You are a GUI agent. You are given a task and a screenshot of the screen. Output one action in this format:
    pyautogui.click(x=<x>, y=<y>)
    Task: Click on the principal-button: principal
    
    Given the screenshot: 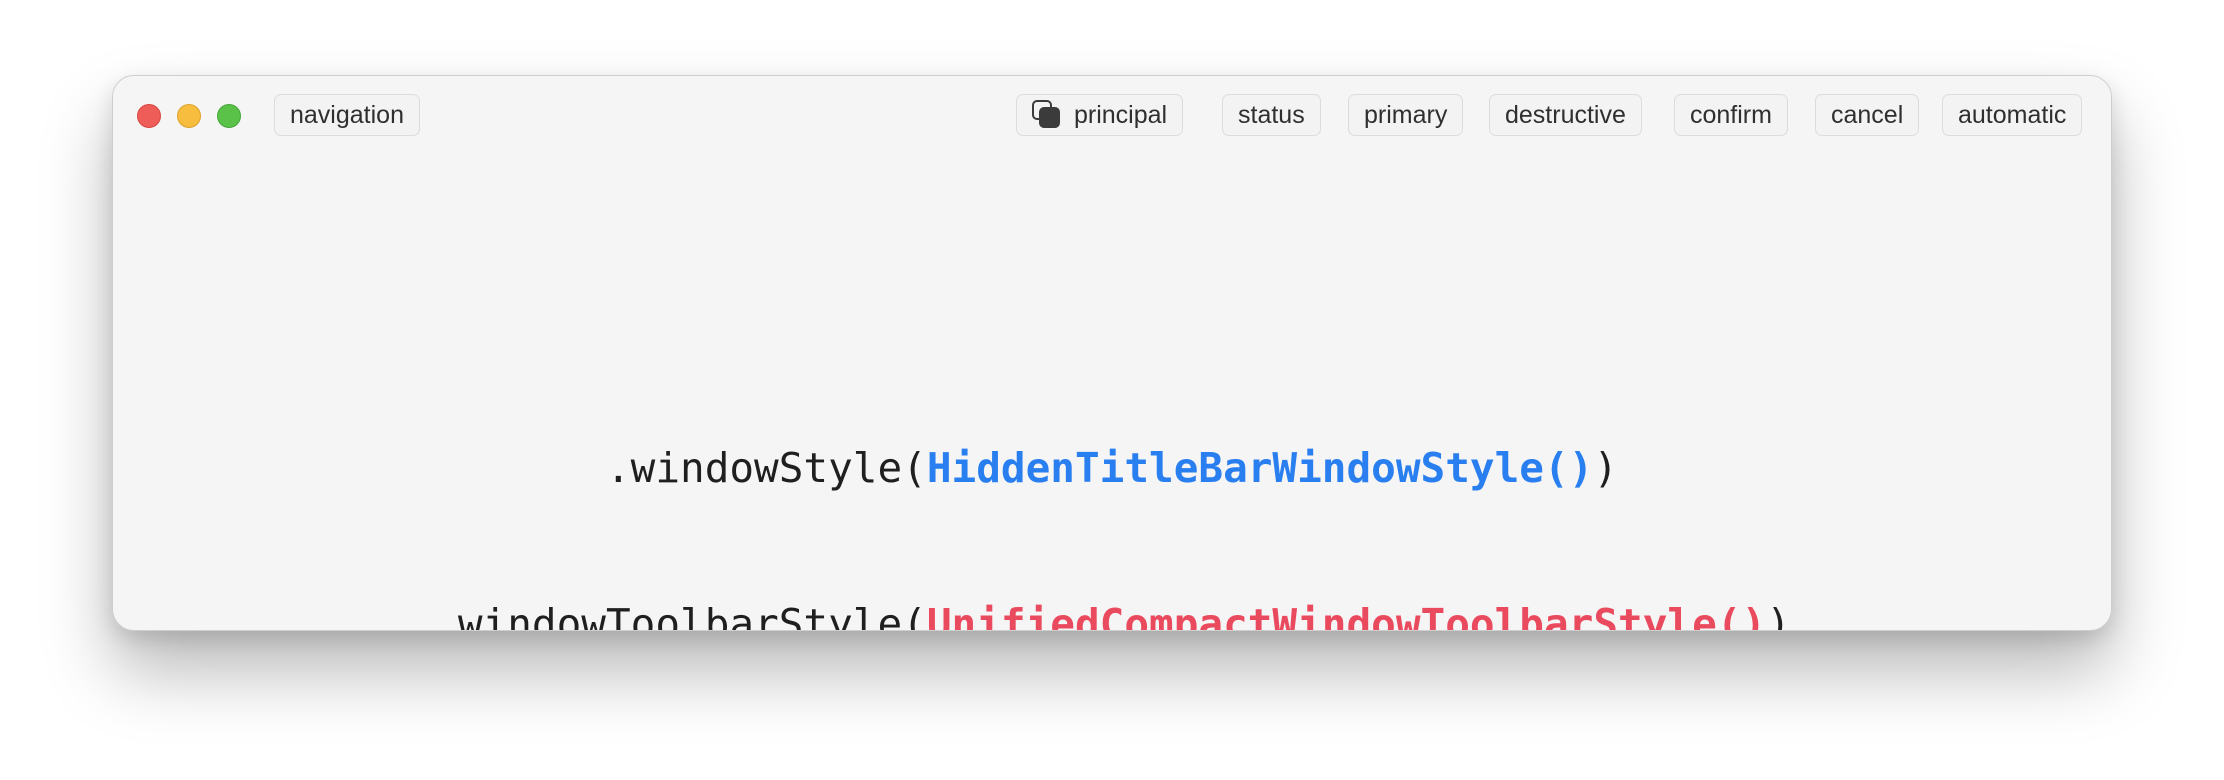 What is the action you would take?
    pyautogui.click(x=1100, y=115)
    